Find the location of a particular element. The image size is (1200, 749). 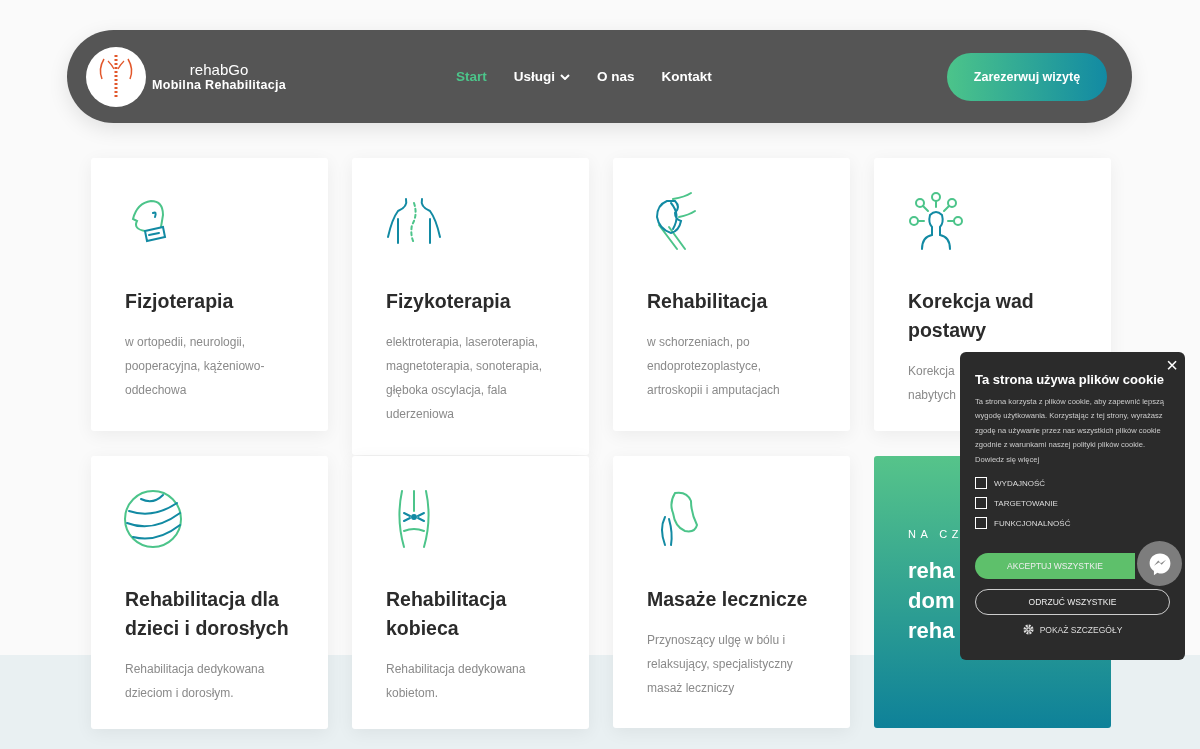

card-description: Rehabilitacja dedykowana kobietom. is located at coordinates (456, 681).